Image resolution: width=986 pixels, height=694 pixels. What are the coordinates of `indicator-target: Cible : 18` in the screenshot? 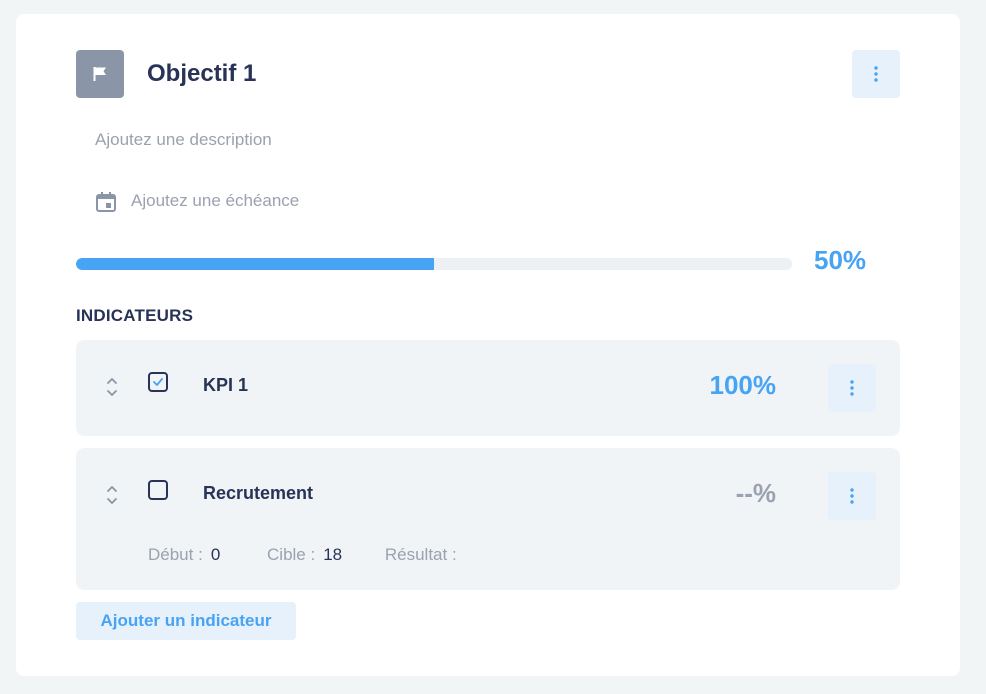 It's located at (304, 555).